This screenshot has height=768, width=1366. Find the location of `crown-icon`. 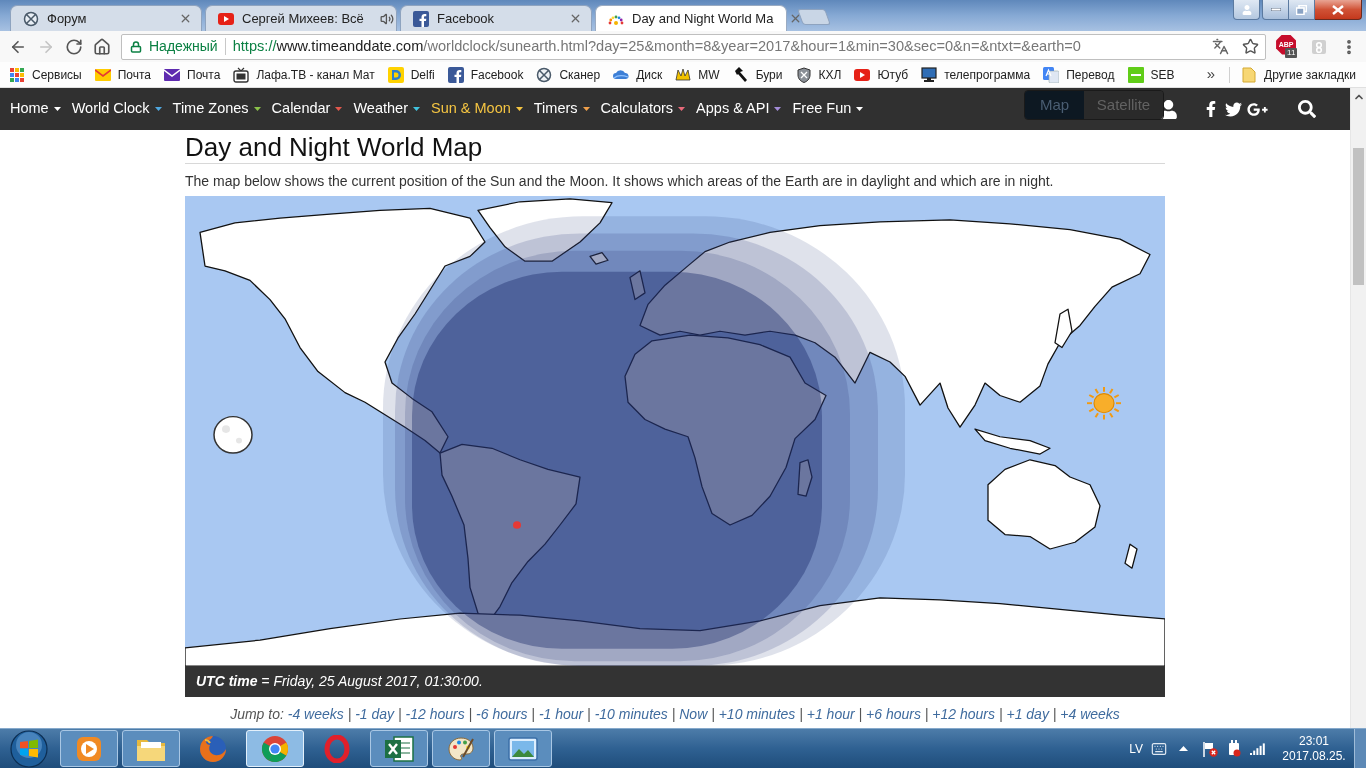

crown-icon is located at coordinates (683, 74).